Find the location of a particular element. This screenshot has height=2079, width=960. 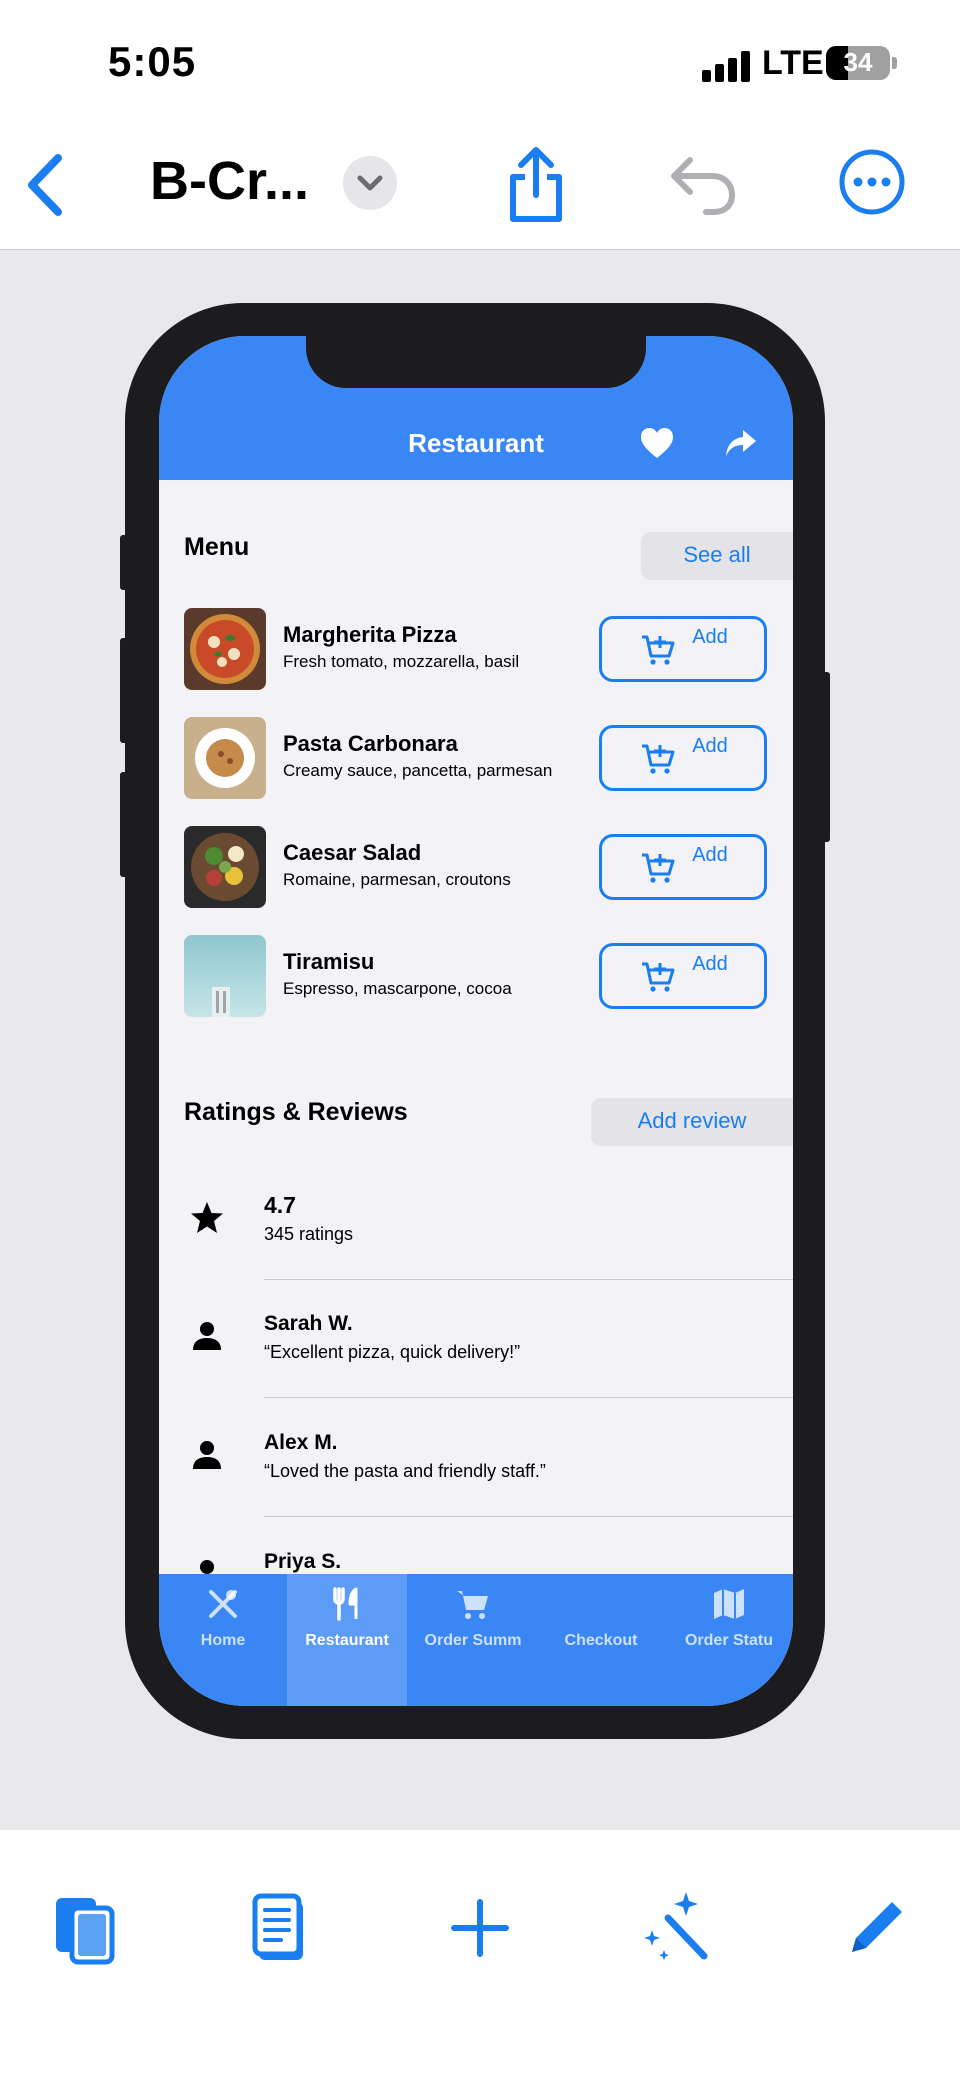

signal-icon is located at coordinates (727, 66).